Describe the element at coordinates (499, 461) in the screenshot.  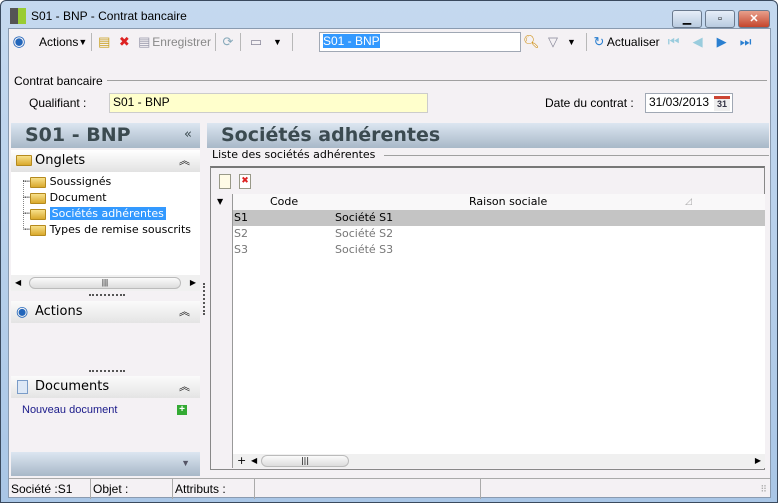
I see `grid-scrollbar: + ◀ ||| ▶` at that location.